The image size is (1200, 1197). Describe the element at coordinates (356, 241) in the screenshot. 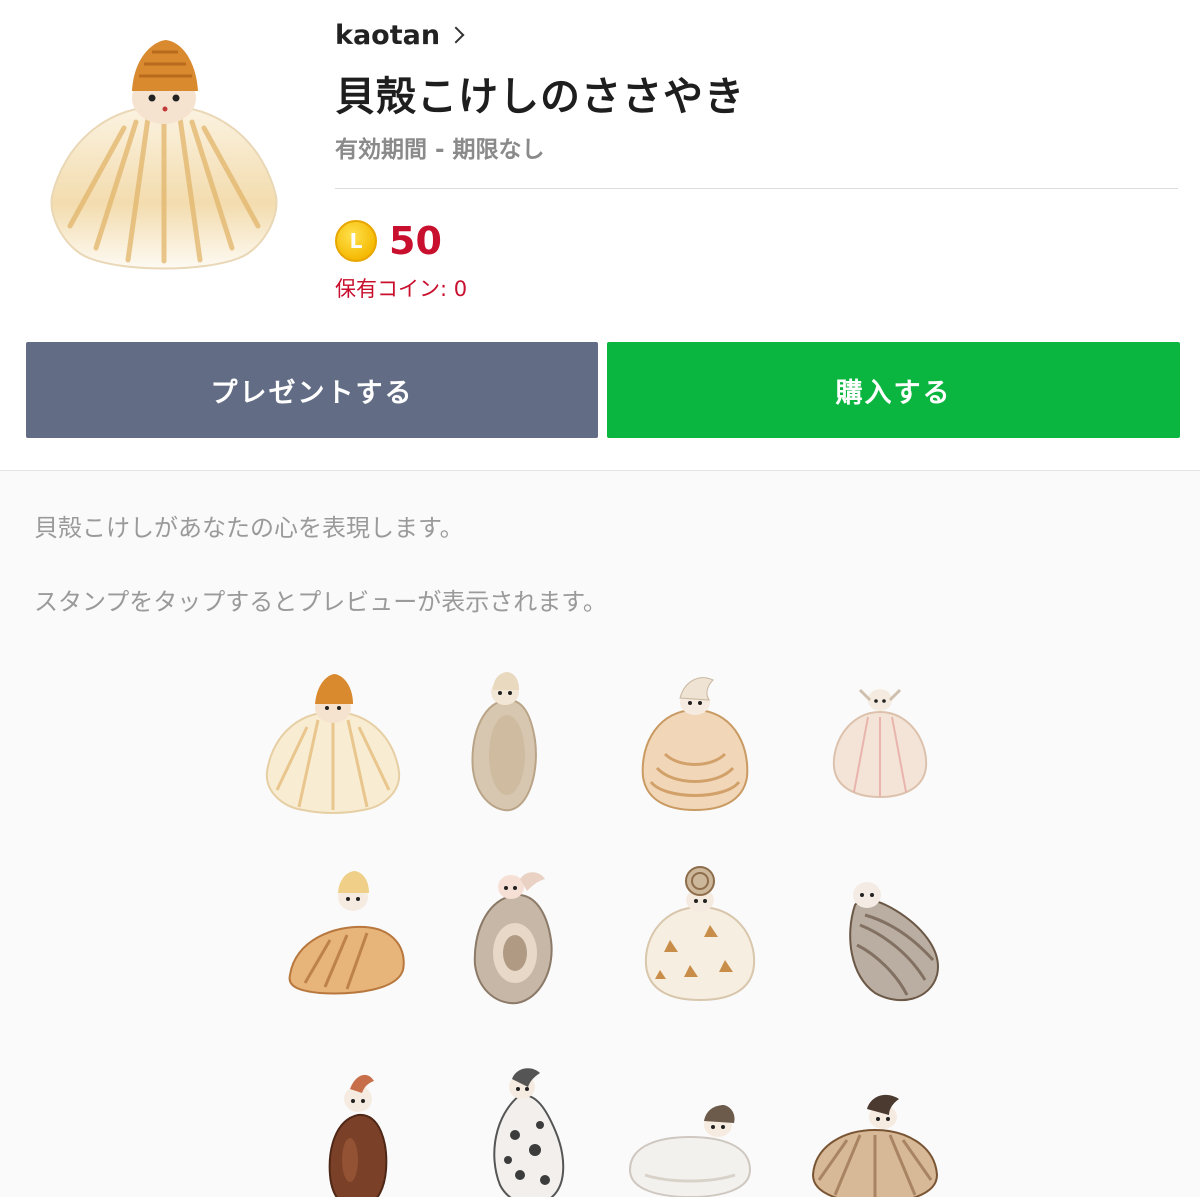

I see `line-coin-icon: L` at that location.